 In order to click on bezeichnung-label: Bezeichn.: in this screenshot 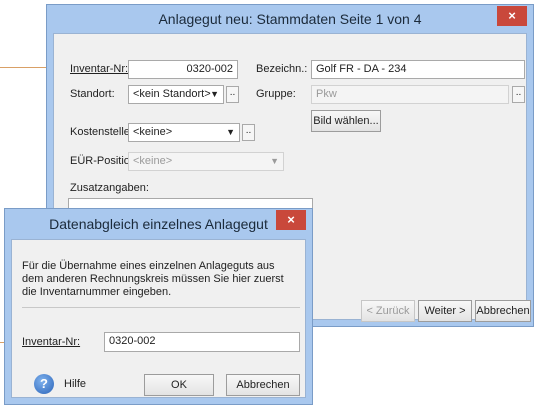, I will do `click(282, 69)`.